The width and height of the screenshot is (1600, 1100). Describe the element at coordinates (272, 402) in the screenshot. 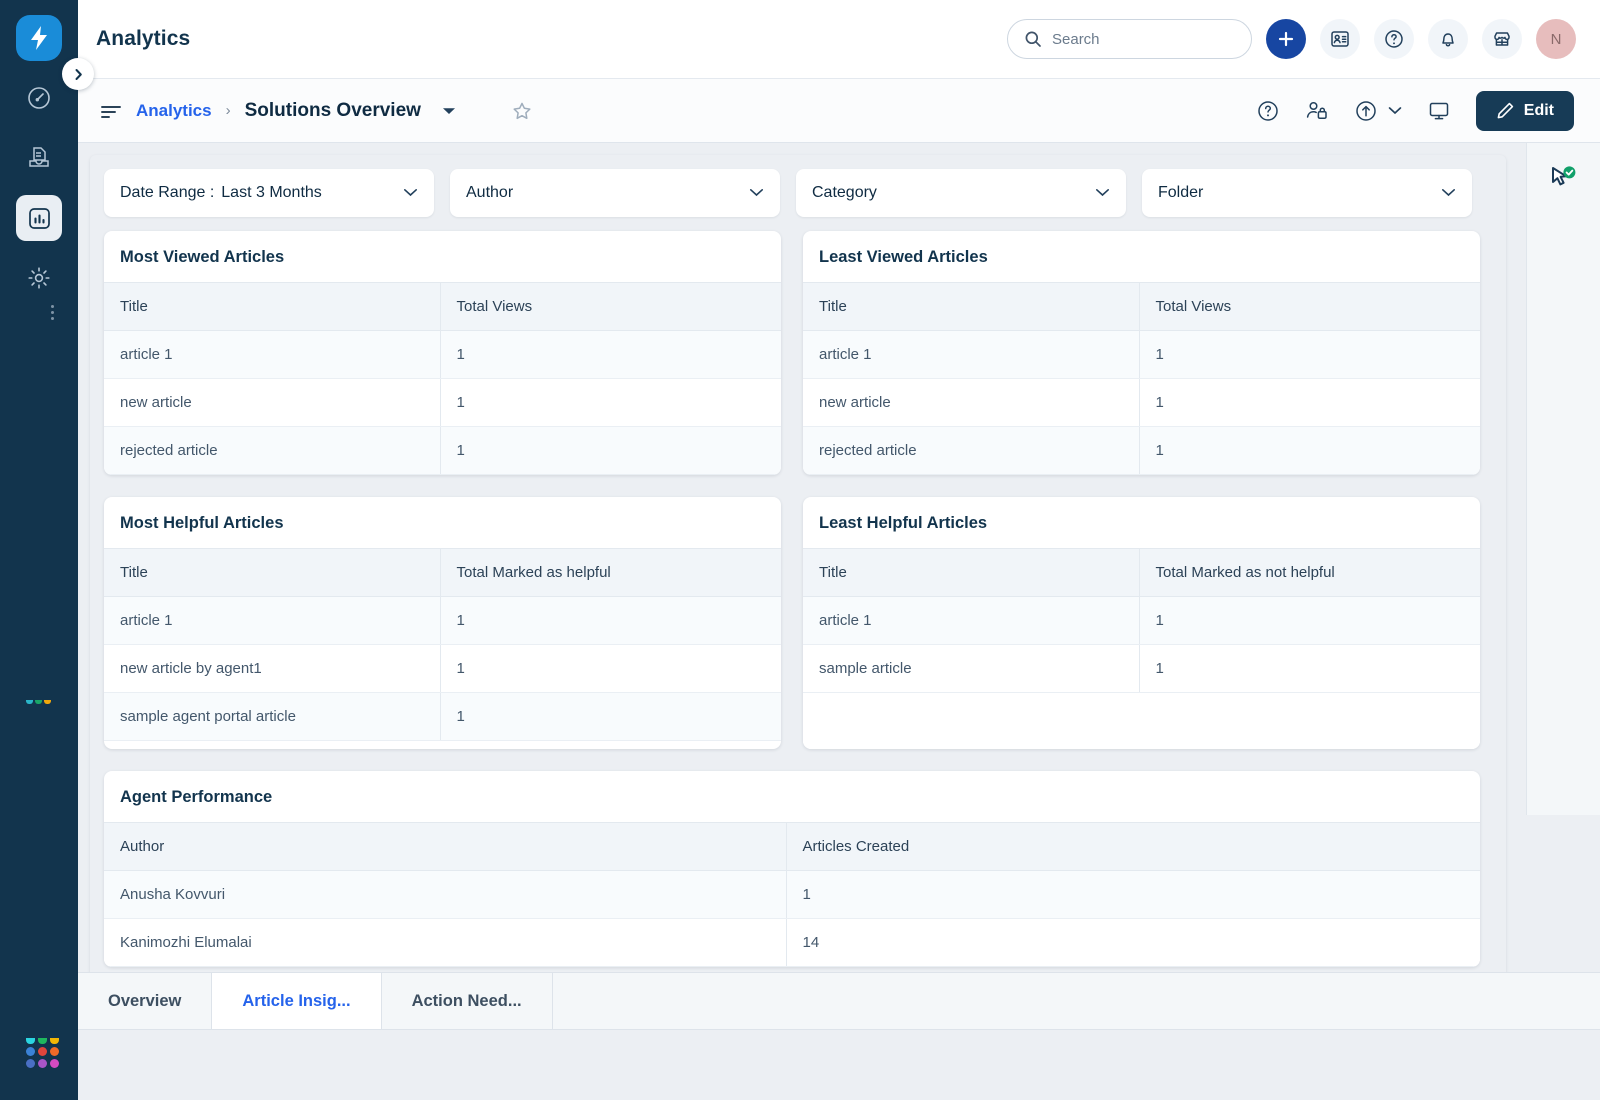

I see `cell-title: new article` at that location.